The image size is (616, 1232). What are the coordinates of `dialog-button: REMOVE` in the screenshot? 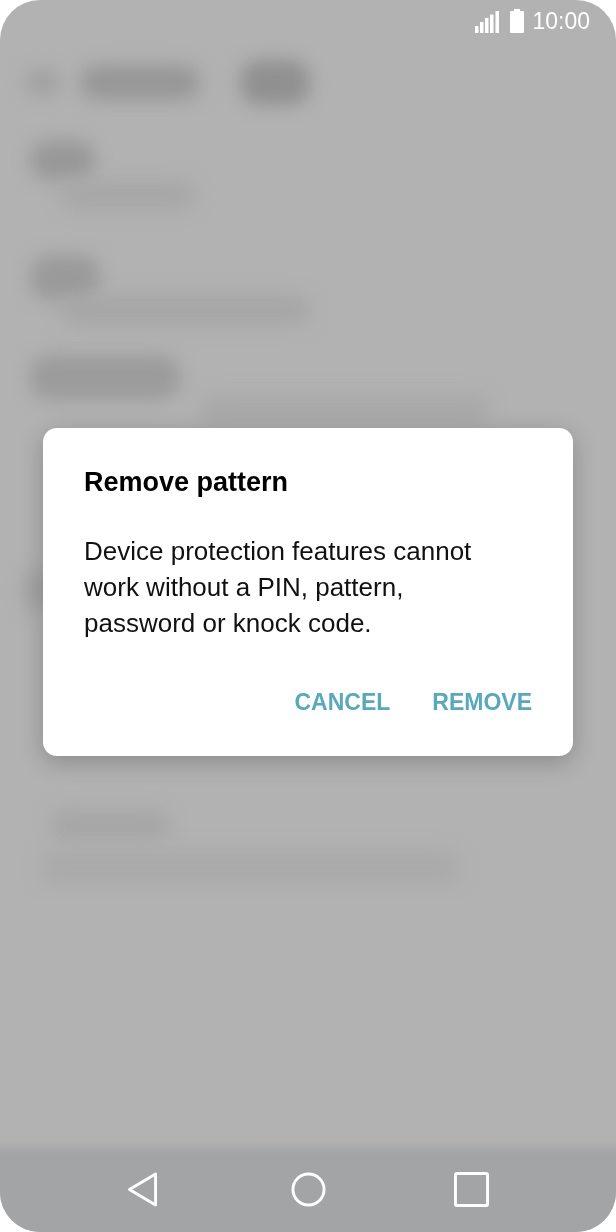 It's located at (482, 702).